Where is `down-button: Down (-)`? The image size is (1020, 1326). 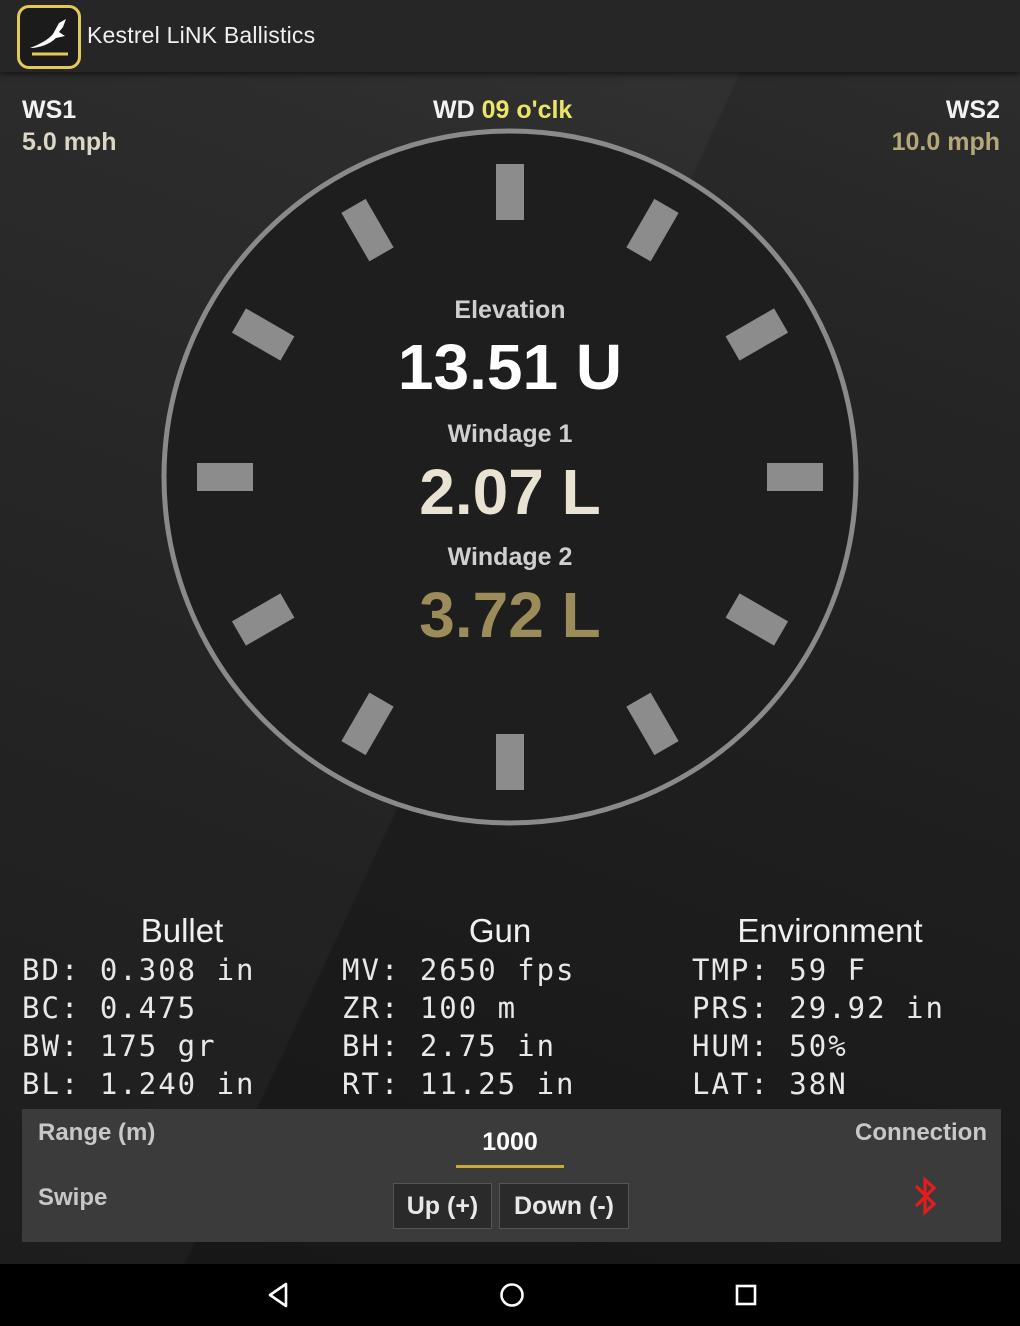
down-button: Down (-) is located at coordinates (564, 1206).